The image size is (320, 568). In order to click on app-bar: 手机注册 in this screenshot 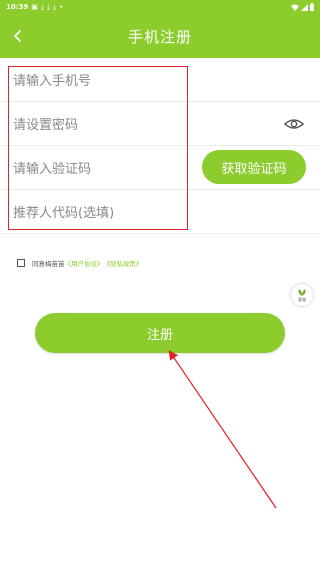, I will do `click(160, 36)`.